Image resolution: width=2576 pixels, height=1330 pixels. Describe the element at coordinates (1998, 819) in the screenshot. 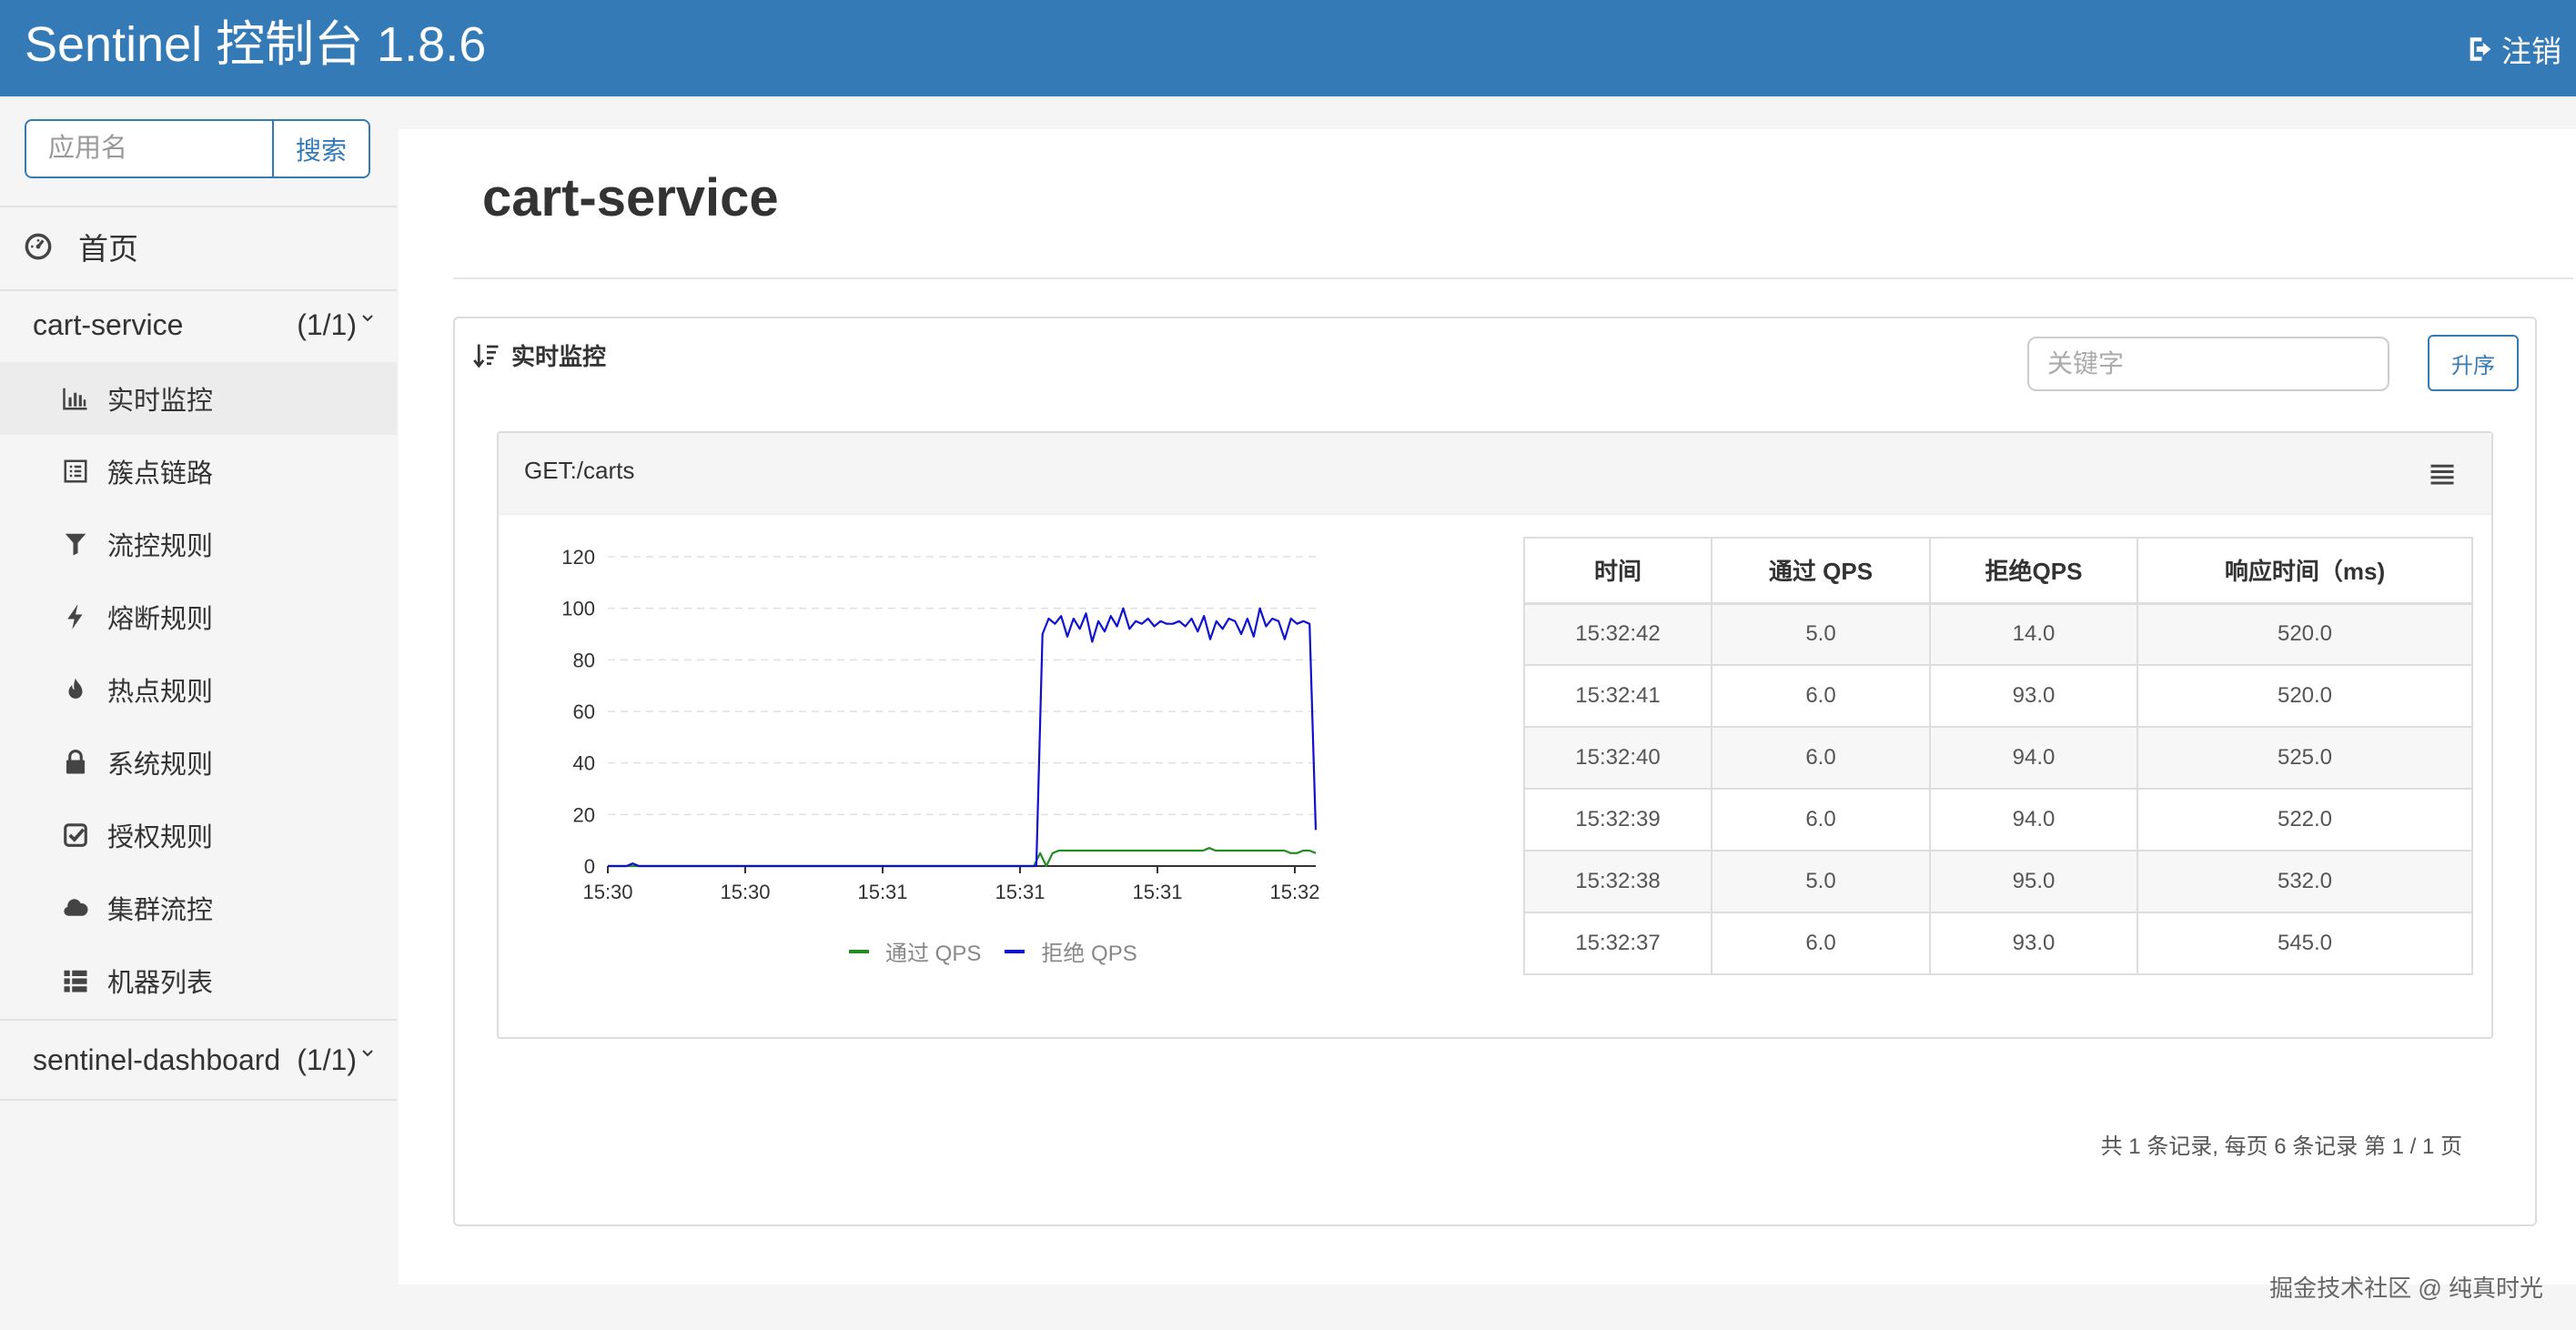

I see `table-row: 15:32:39 6.0 94.0 522.0` at that location.